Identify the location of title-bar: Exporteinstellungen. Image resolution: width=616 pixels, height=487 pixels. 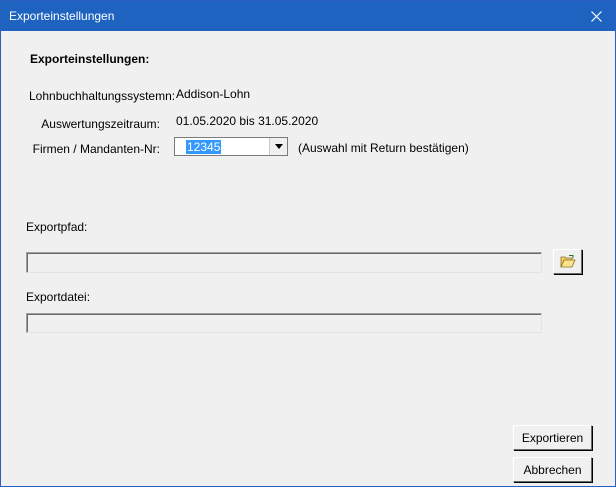
(308, 16).